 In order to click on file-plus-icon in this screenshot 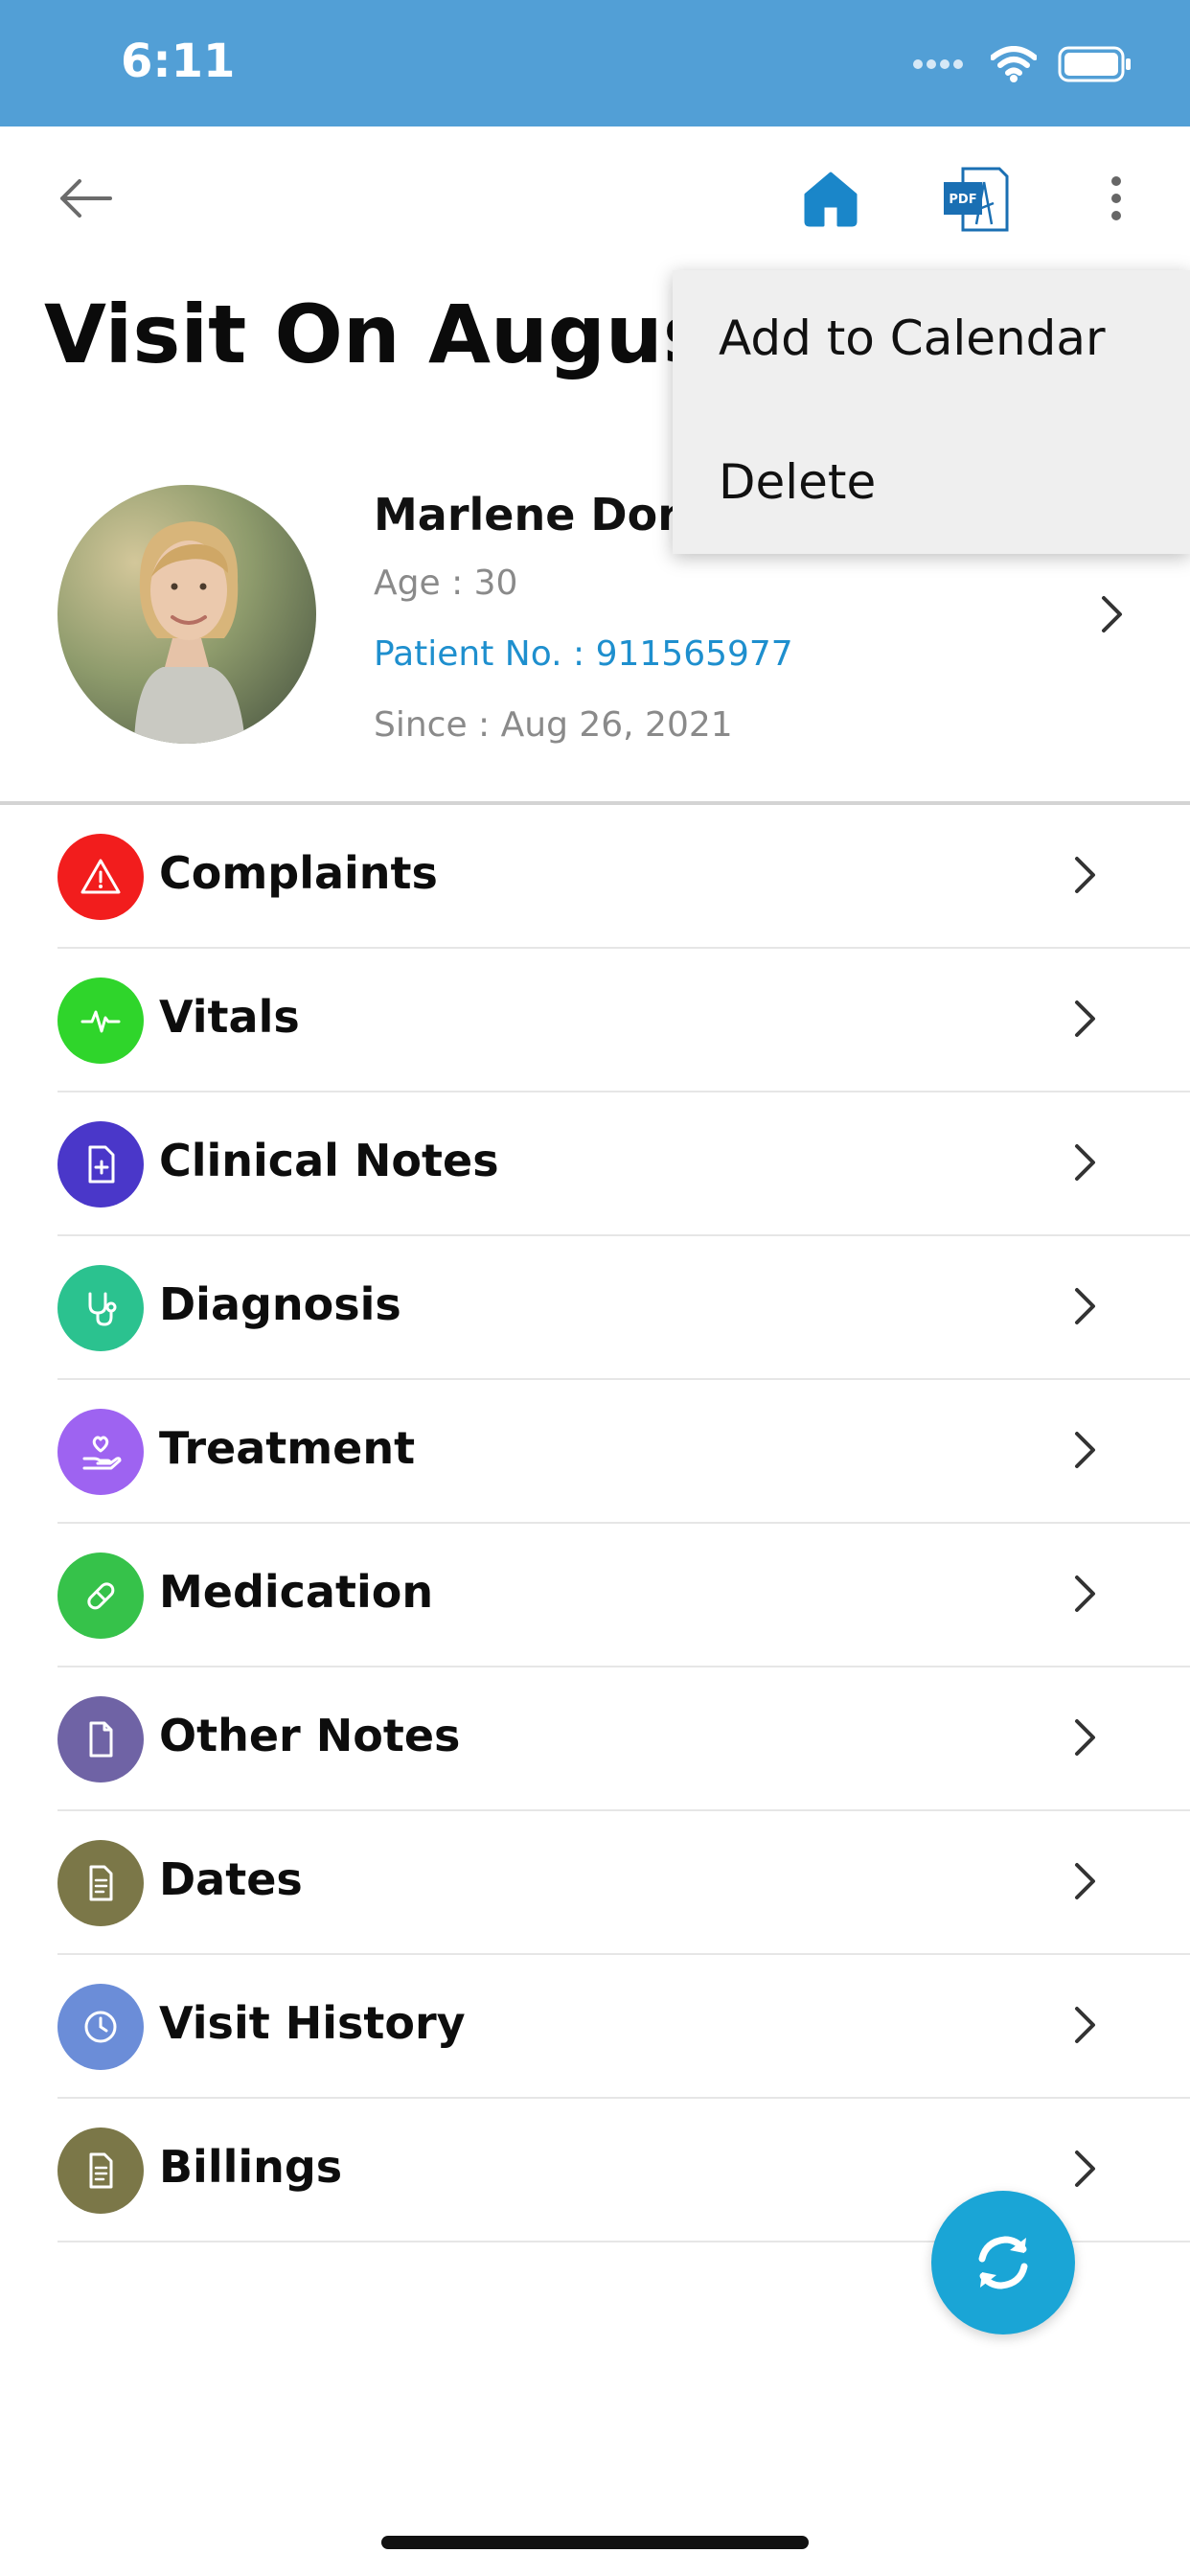, I will do `click(101, 1164)`.